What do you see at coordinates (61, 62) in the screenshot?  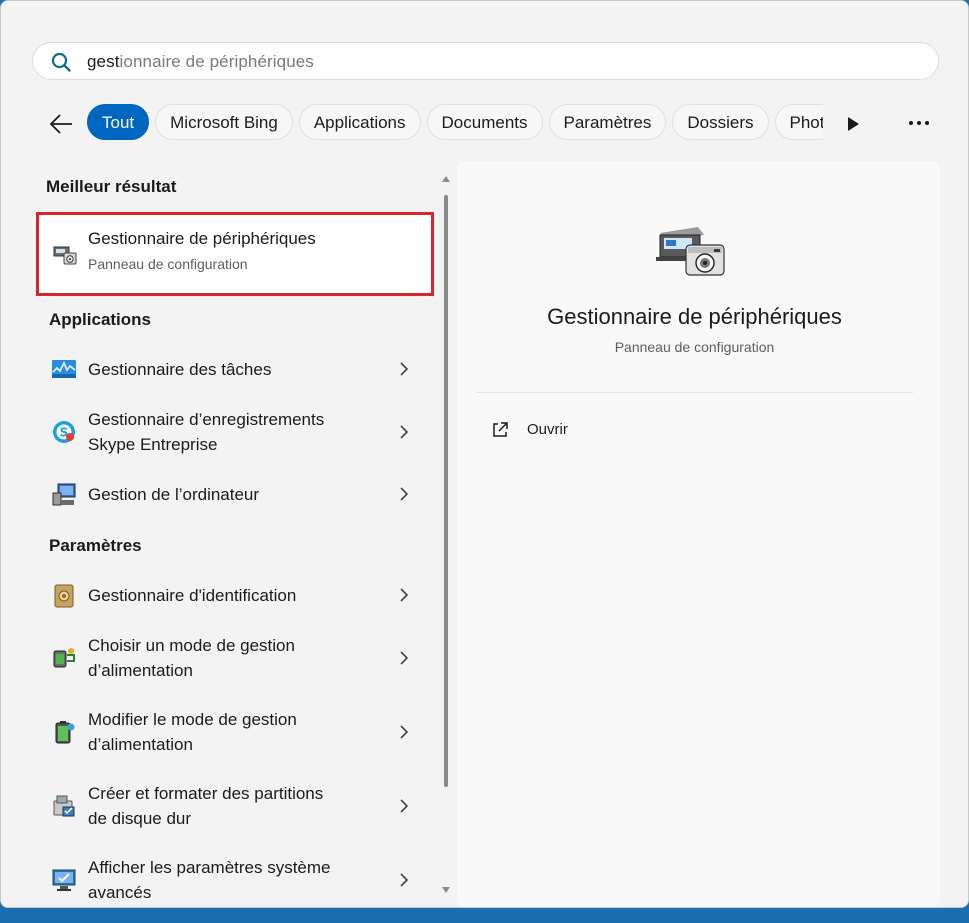 I see `search-icon` at bounding box center [61, 62].